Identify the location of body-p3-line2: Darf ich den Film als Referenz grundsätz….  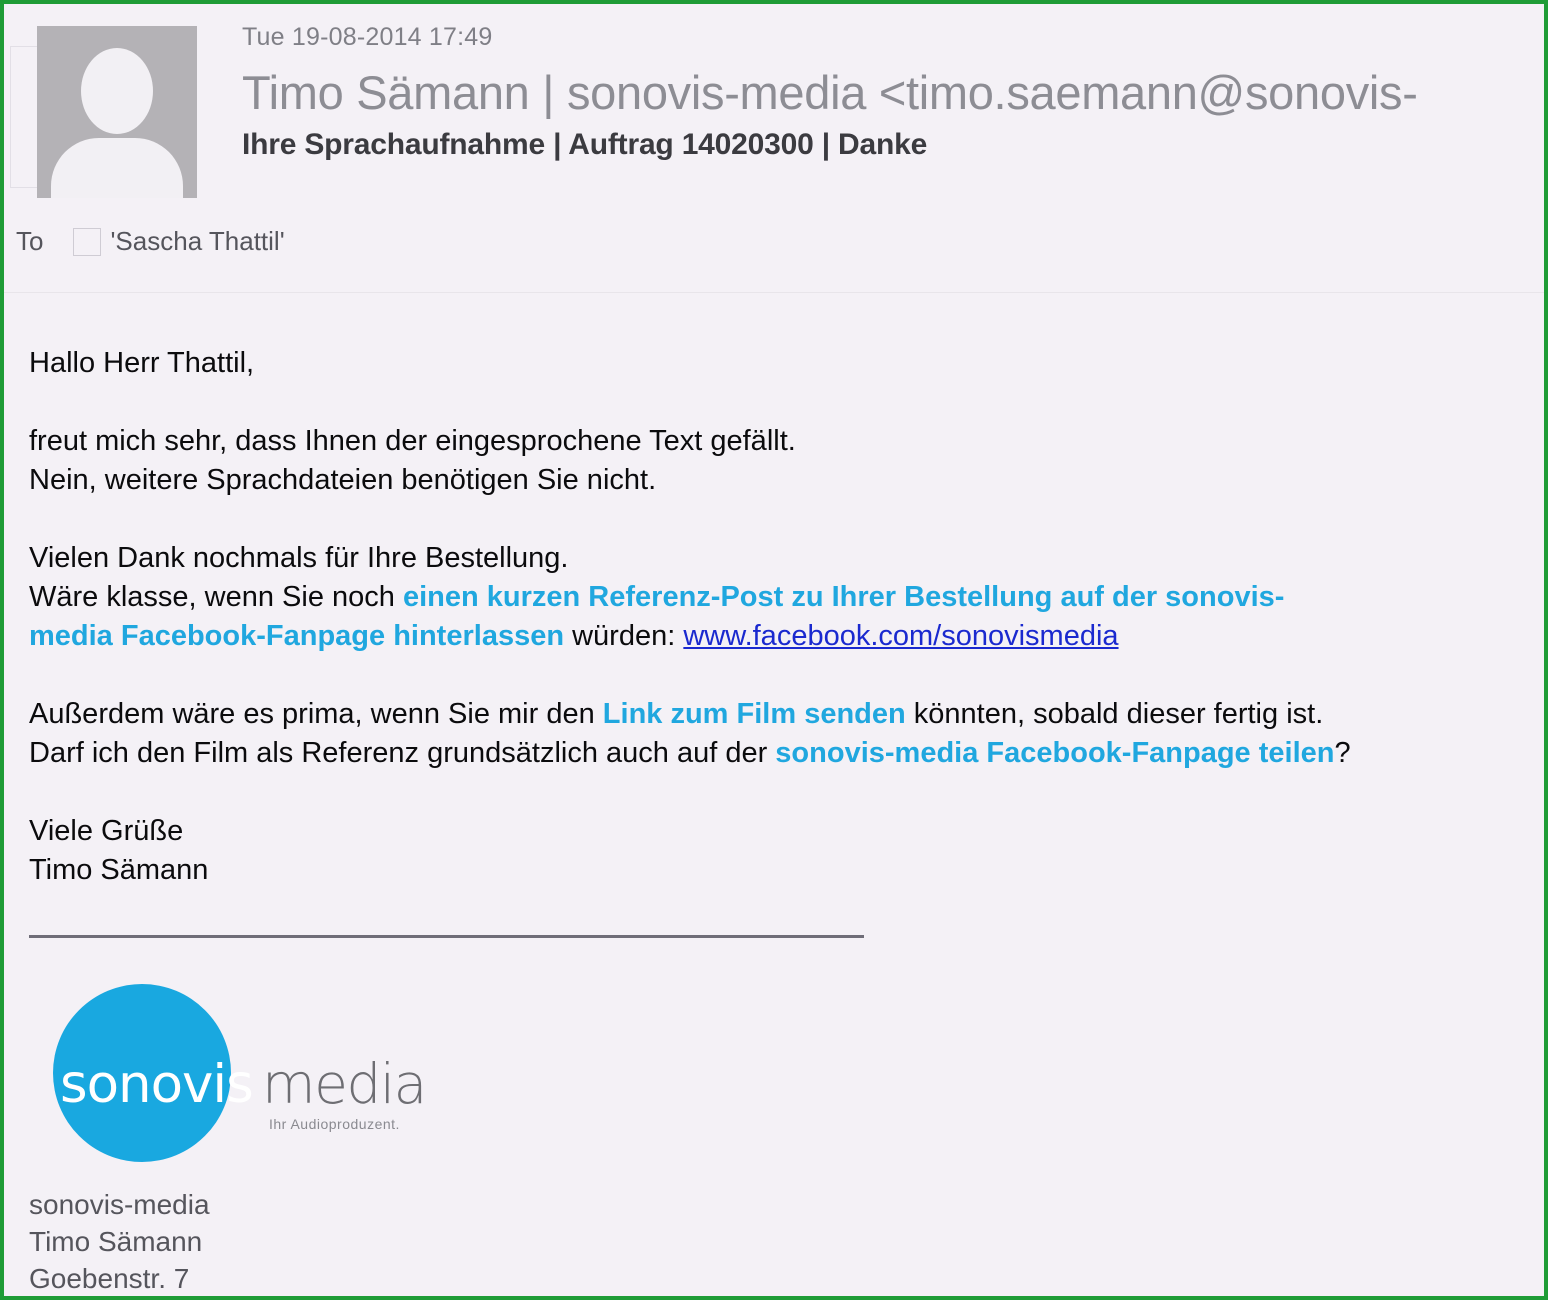
(786, 753).